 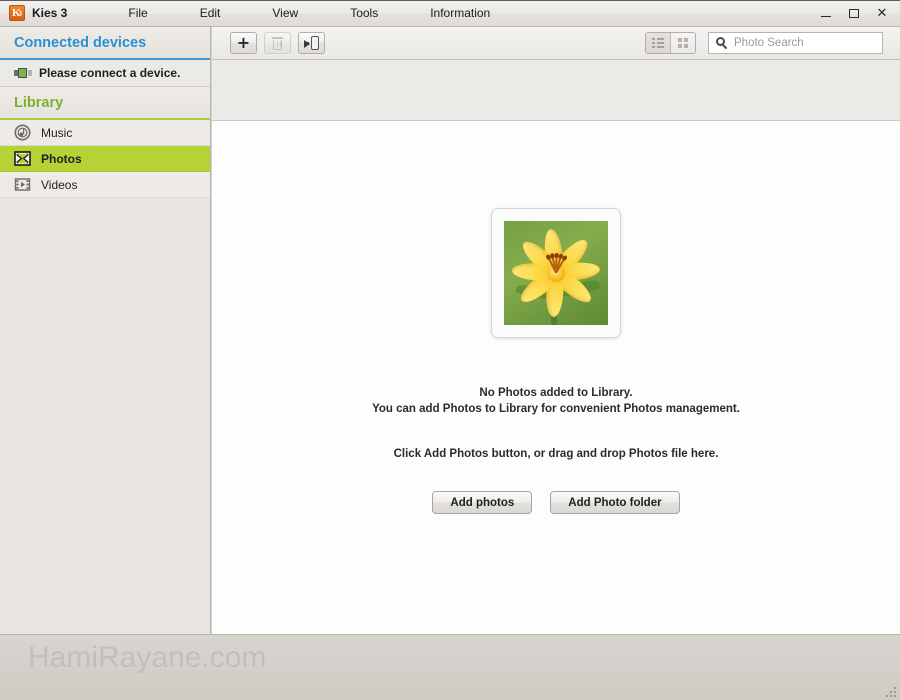 I want to click on add-button: +, so click(x=243, y=43).